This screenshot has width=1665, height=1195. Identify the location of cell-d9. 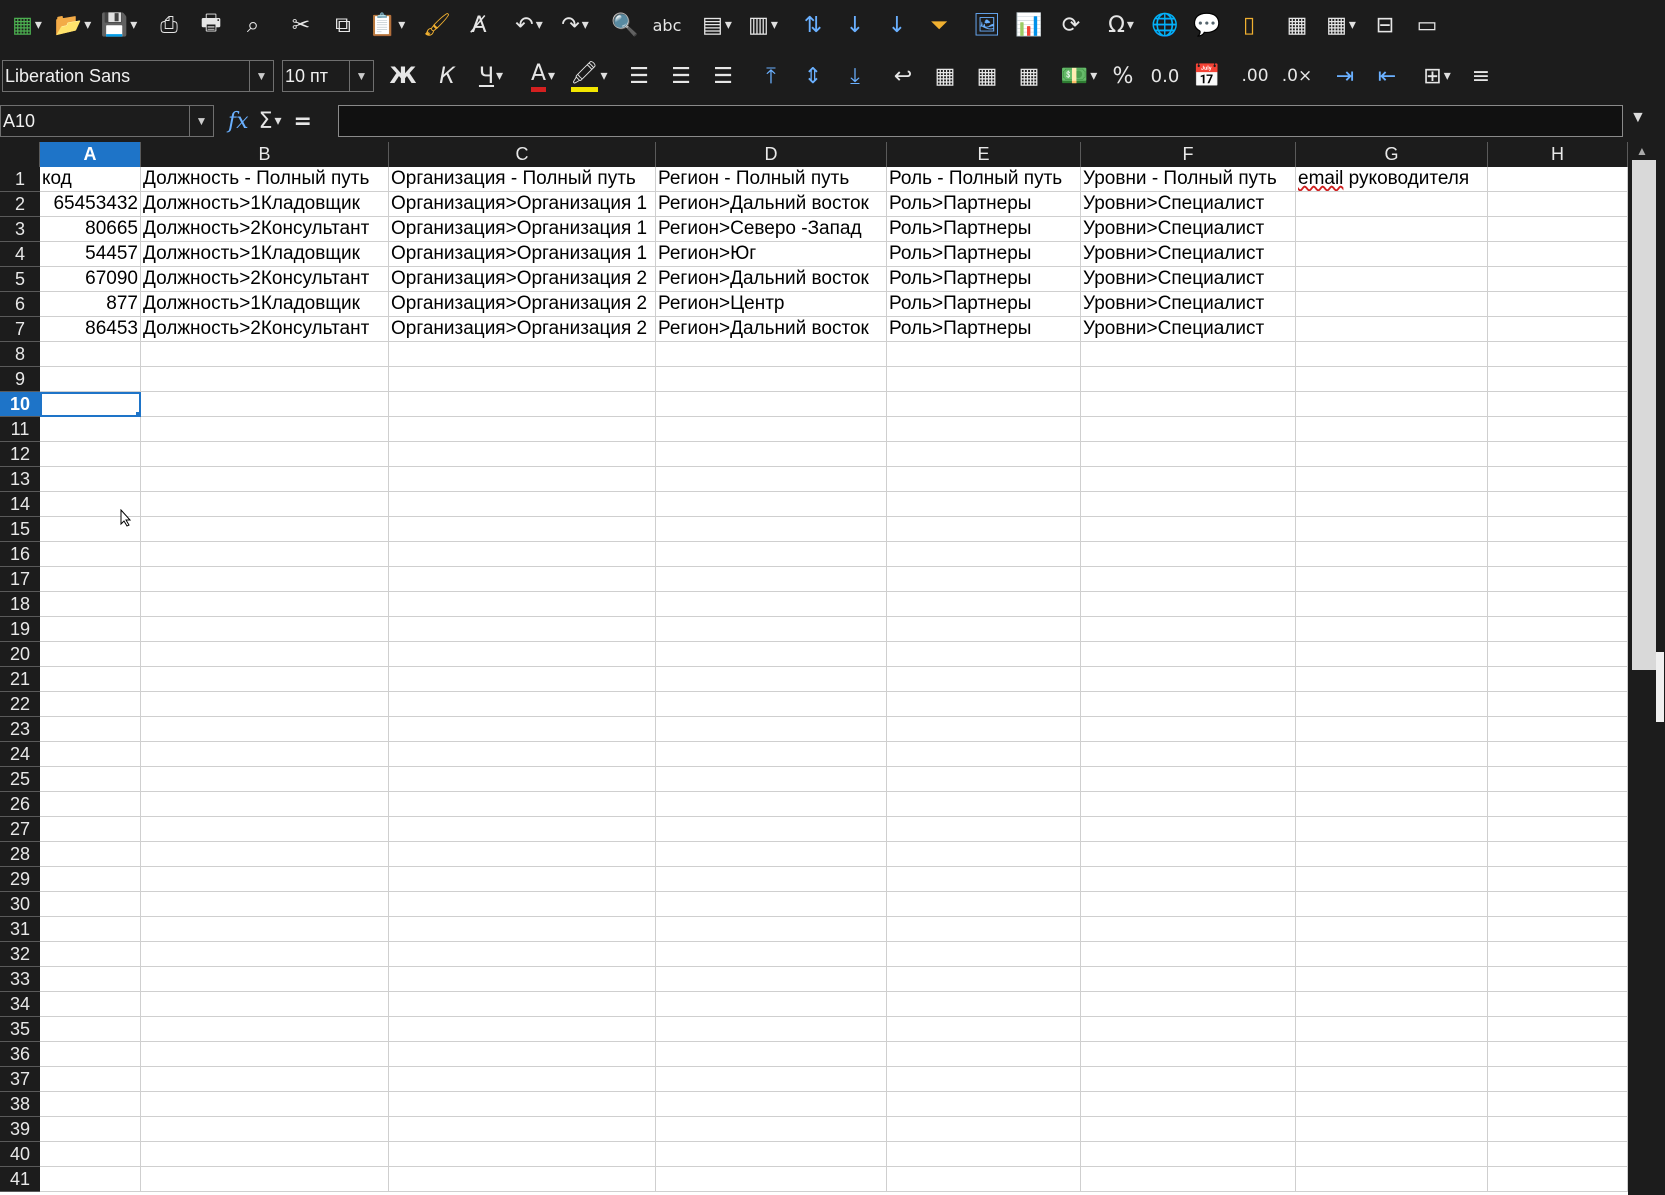
(771, 379).